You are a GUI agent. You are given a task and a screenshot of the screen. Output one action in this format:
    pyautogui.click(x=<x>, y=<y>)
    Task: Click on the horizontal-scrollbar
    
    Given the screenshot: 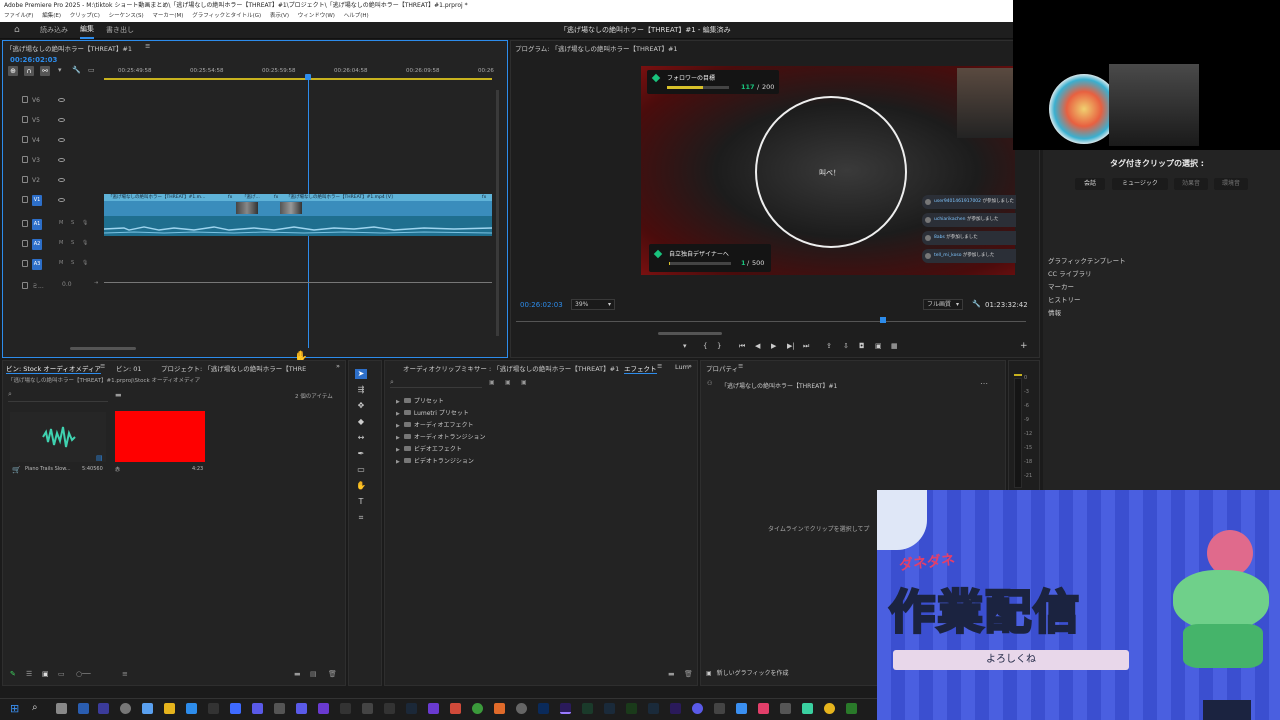 What is the action you would take?
    pyautogui.click(x=103, y=348)
    